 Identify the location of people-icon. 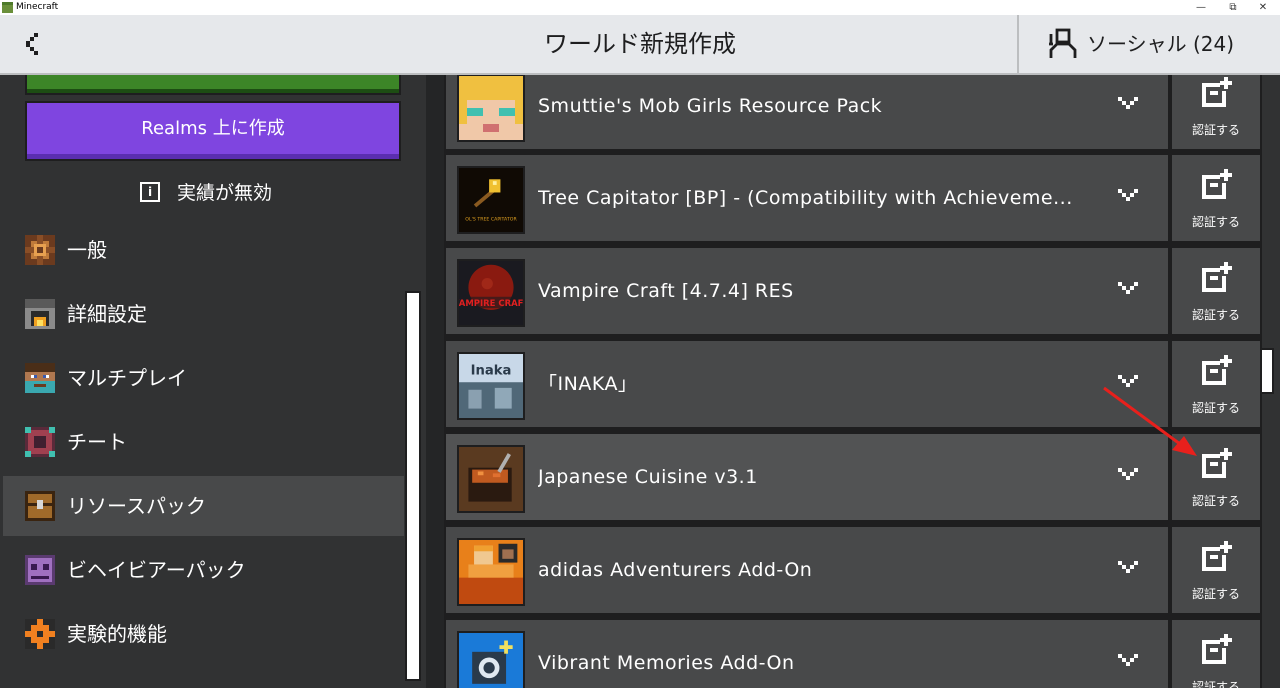
(1063, 43).